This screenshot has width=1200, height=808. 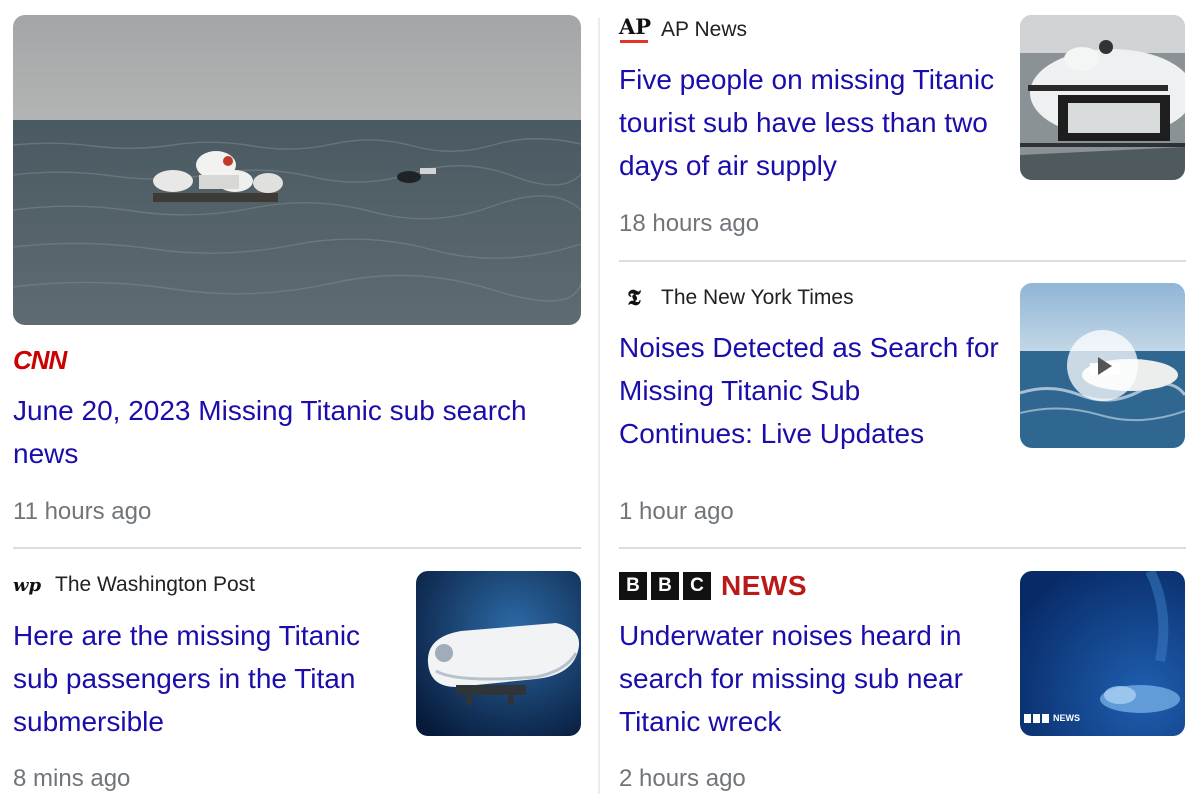 I want to click on play-video-icon, so click(x=1102, y=365).